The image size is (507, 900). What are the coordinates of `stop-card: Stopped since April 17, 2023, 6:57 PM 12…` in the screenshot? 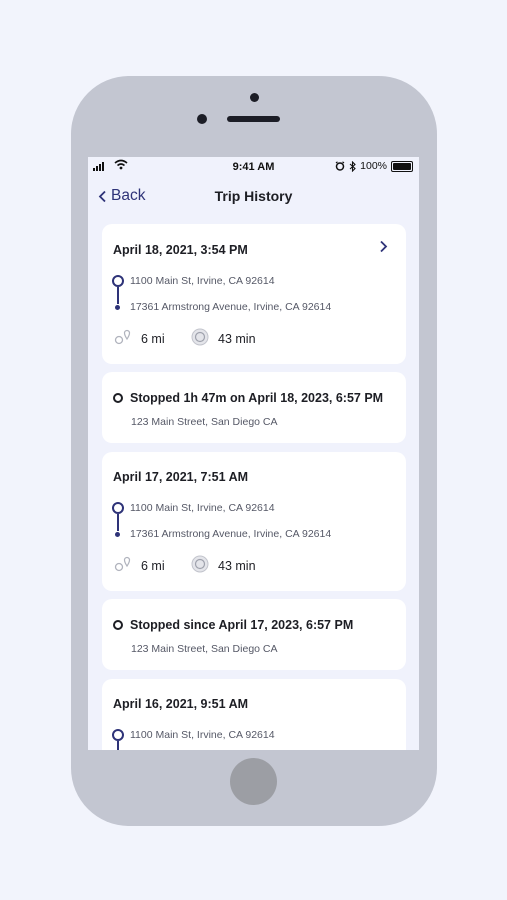 It's located at (254, 634).